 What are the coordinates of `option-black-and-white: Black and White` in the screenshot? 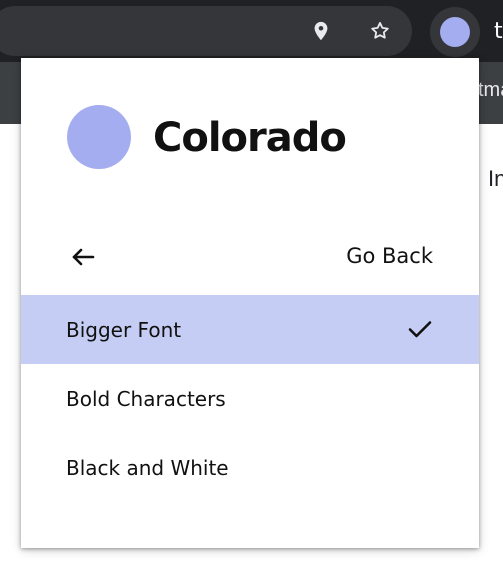 It's located at (250, 467).